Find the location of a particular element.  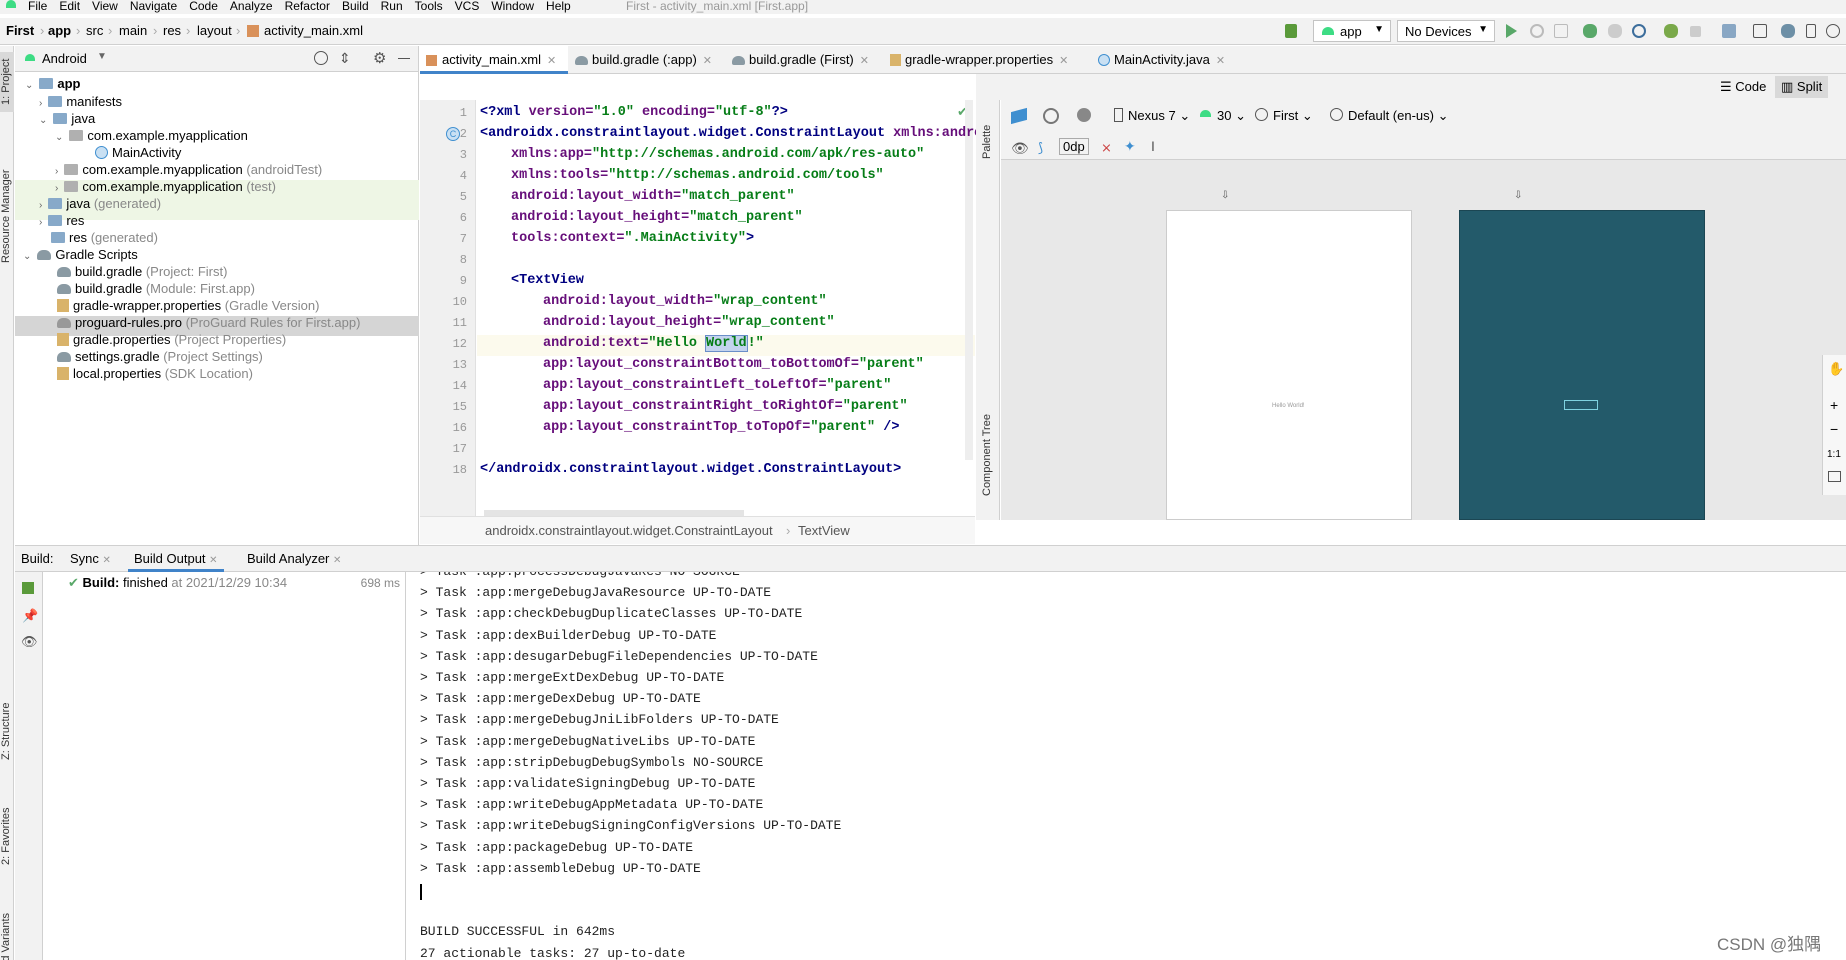

editor-scrollbar is located at coordinates (969, 280).